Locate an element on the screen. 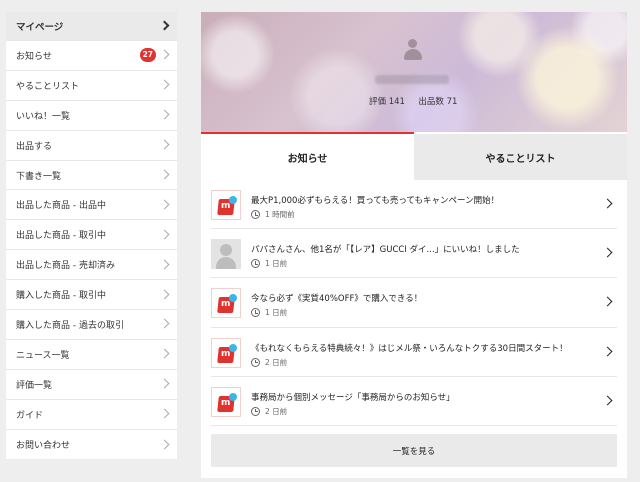  tab-label: やることリスト is located at coordinates (520, 159).